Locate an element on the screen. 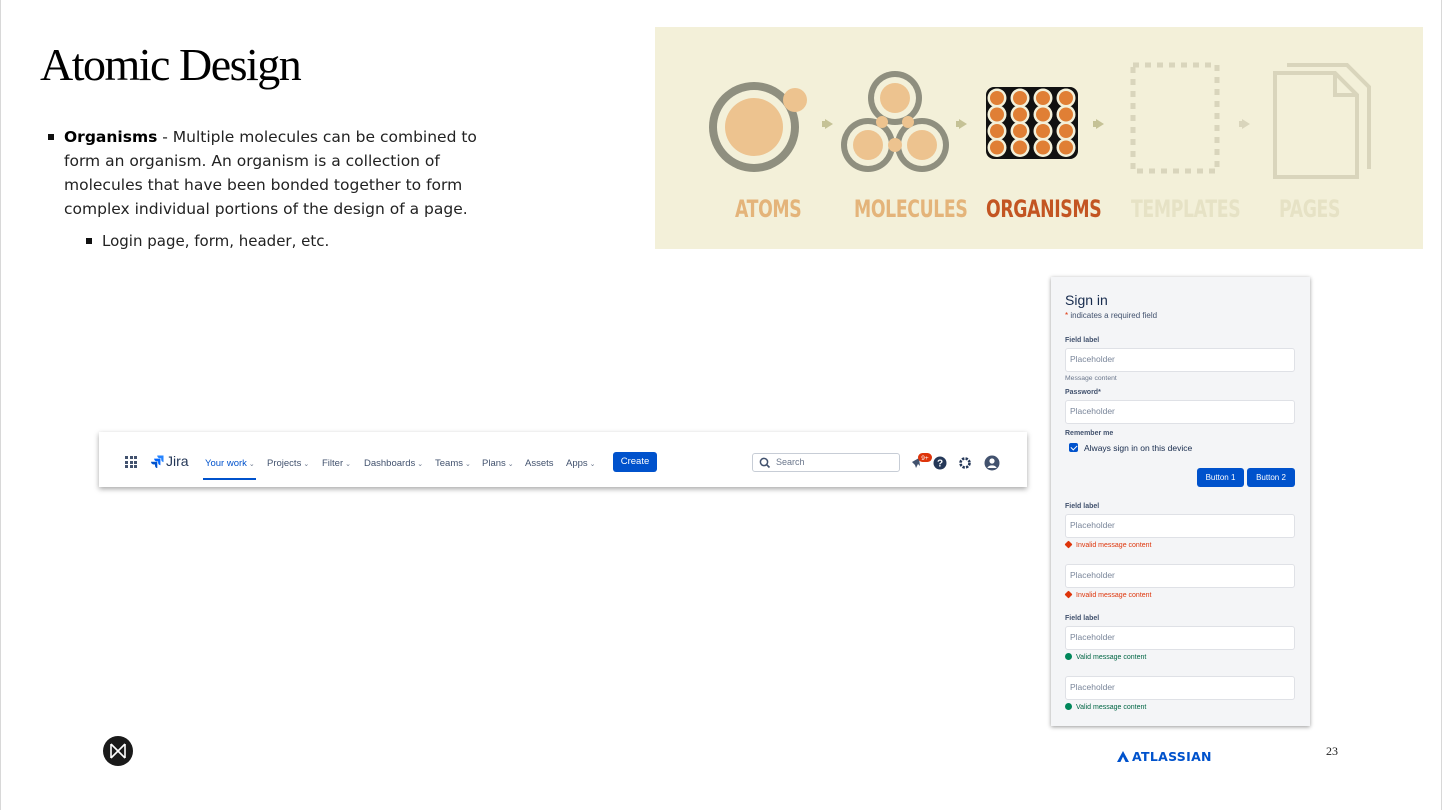 This screenshot has height=810, width=1442. checkbox-checked-icon is located at coordinates (1073, 447).